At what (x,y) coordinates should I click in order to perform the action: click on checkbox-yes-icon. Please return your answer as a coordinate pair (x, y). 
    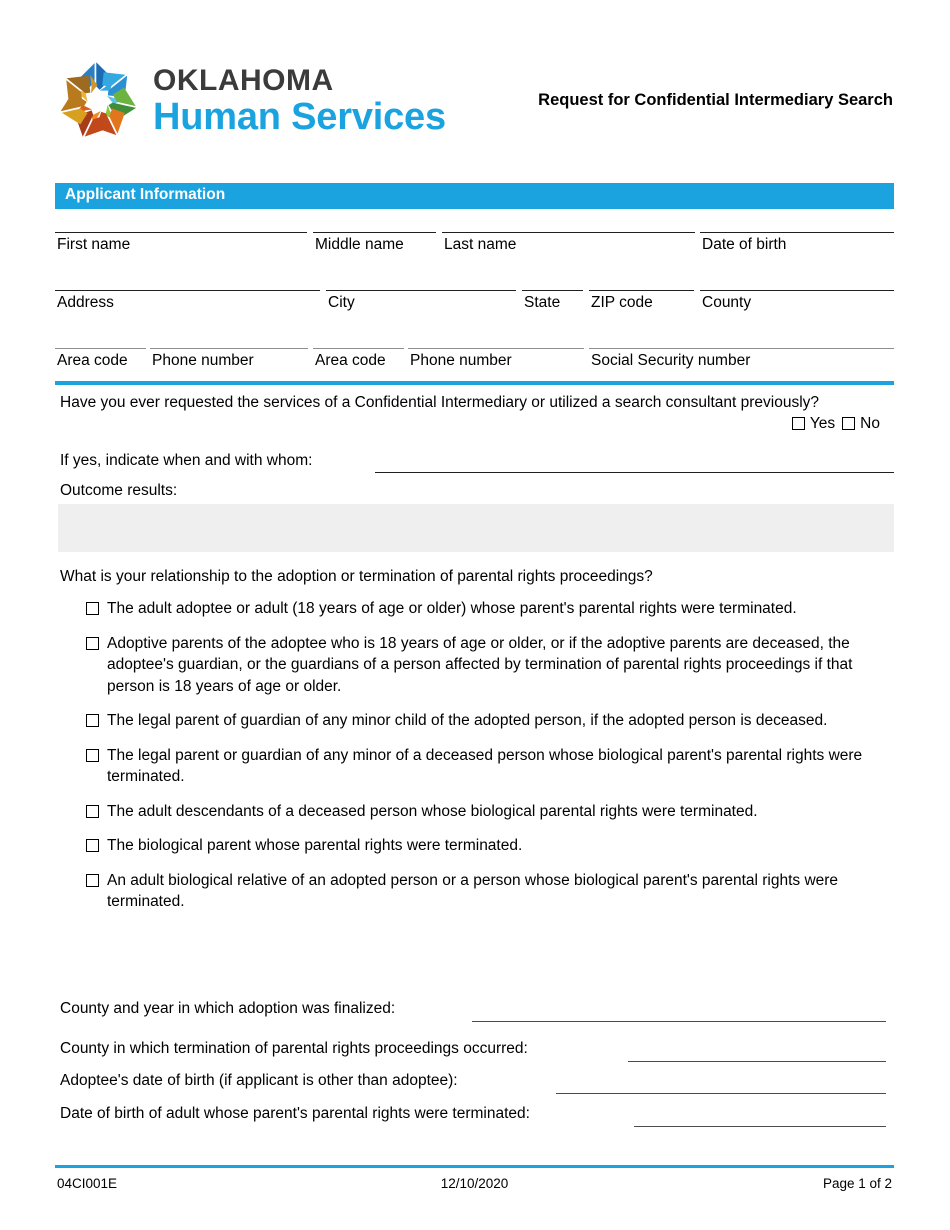
    Looking at the image, I should click on (798, 423).